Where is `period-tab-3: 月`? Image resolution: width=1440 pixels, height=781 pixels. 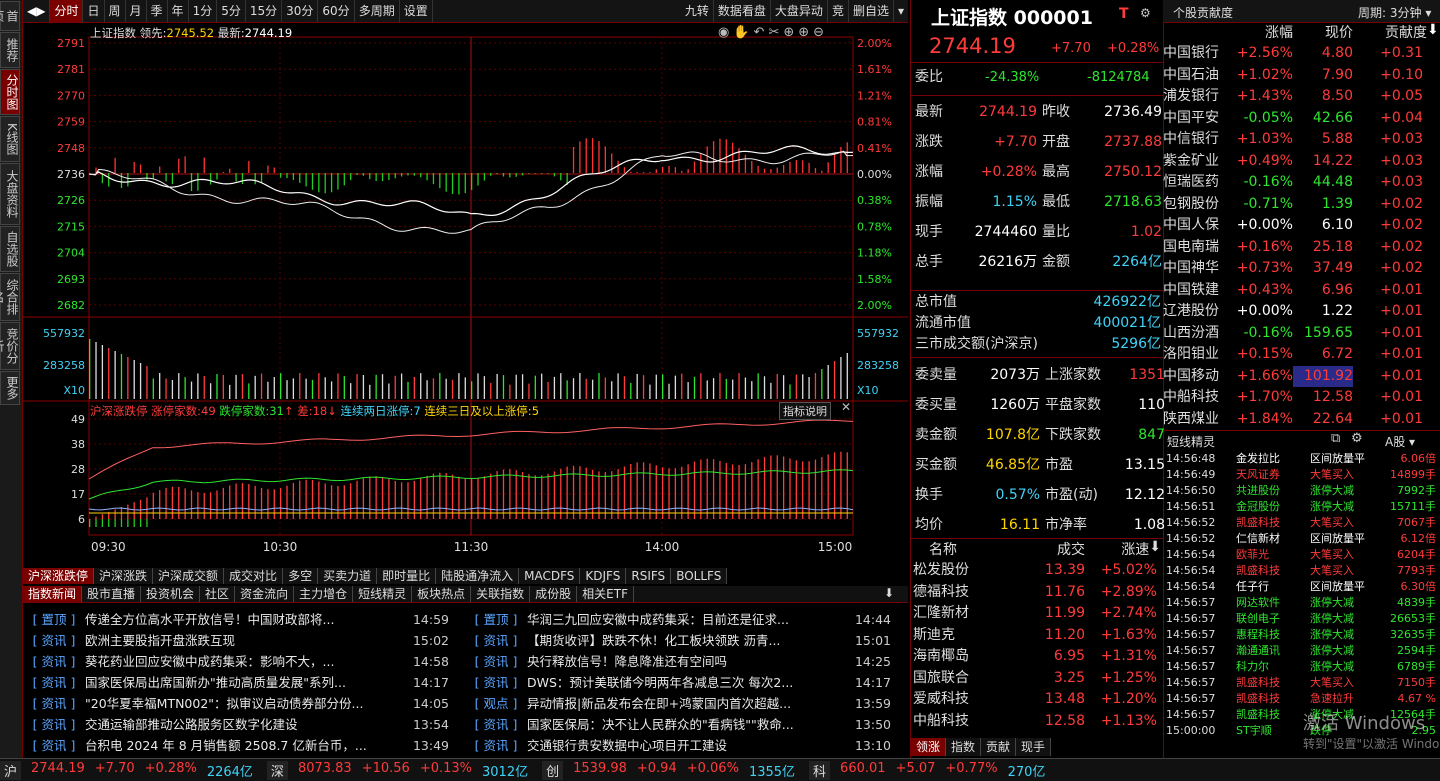 period-tab-3: 月 is located at coordinates (136, 11).